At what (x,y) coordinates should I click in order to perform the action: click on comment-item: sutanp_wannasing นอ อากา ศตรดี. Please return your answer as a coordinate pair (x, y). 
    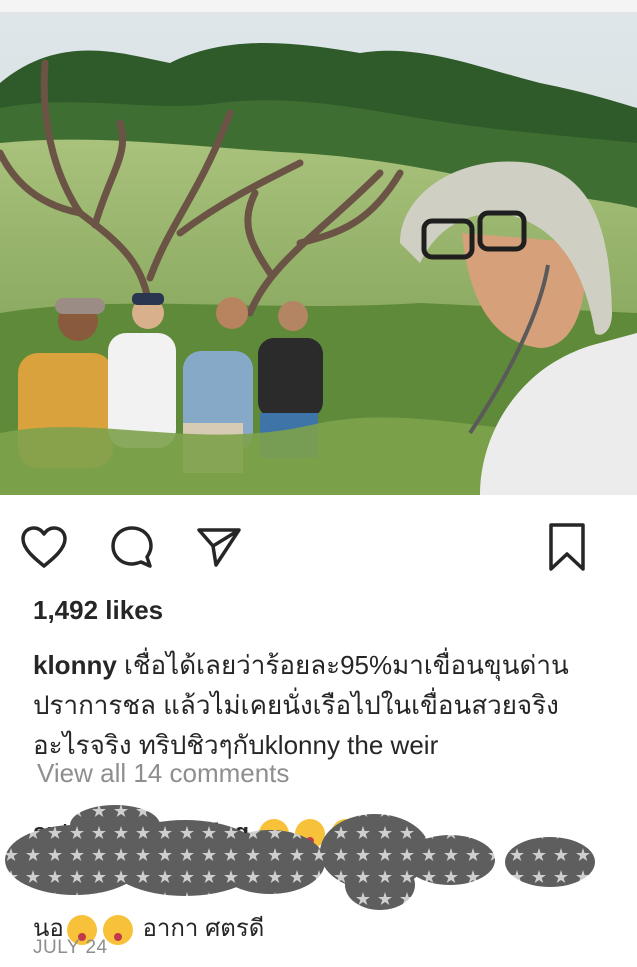
    Looking at the image, I should click on (323, 881).